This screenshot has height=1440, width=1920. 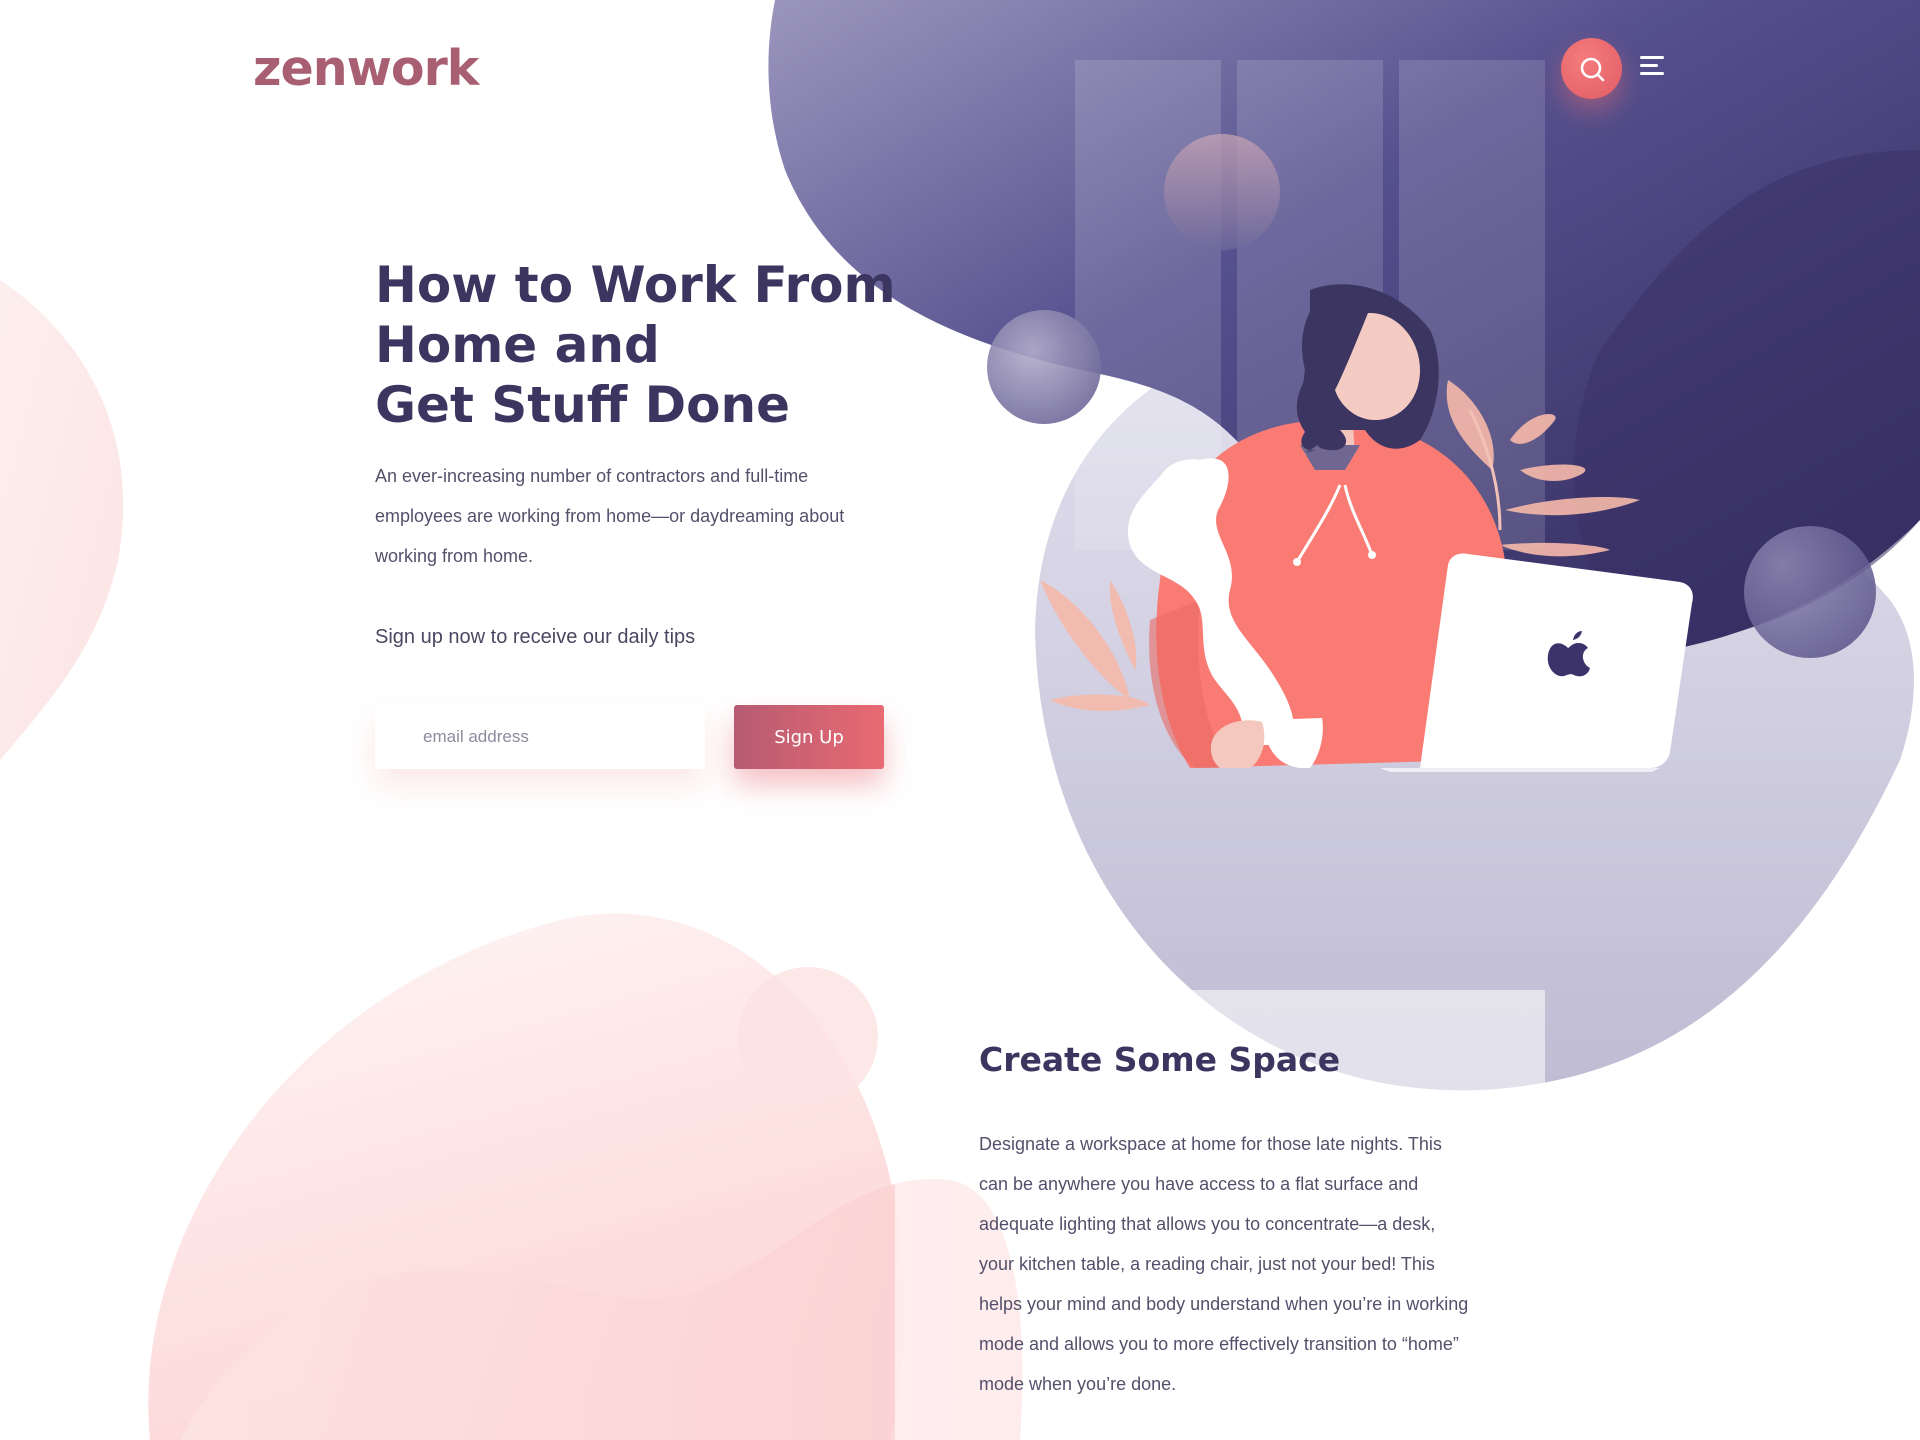 What do you see at coordinates (1160, 1059) in the screenshot?
I see `section-title: Create Some Space` at bounding box center [1160, 1059].